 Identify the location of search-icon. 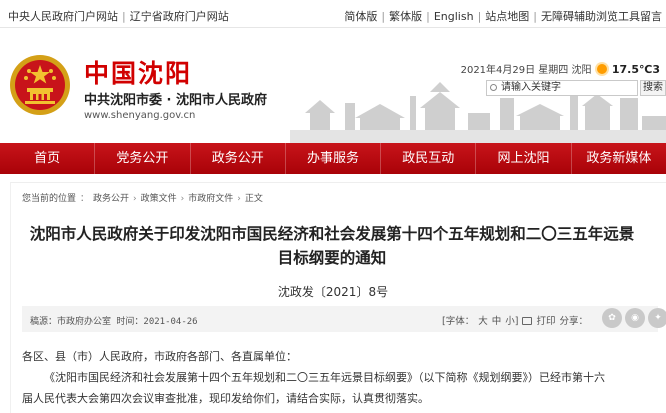
(493, 87).